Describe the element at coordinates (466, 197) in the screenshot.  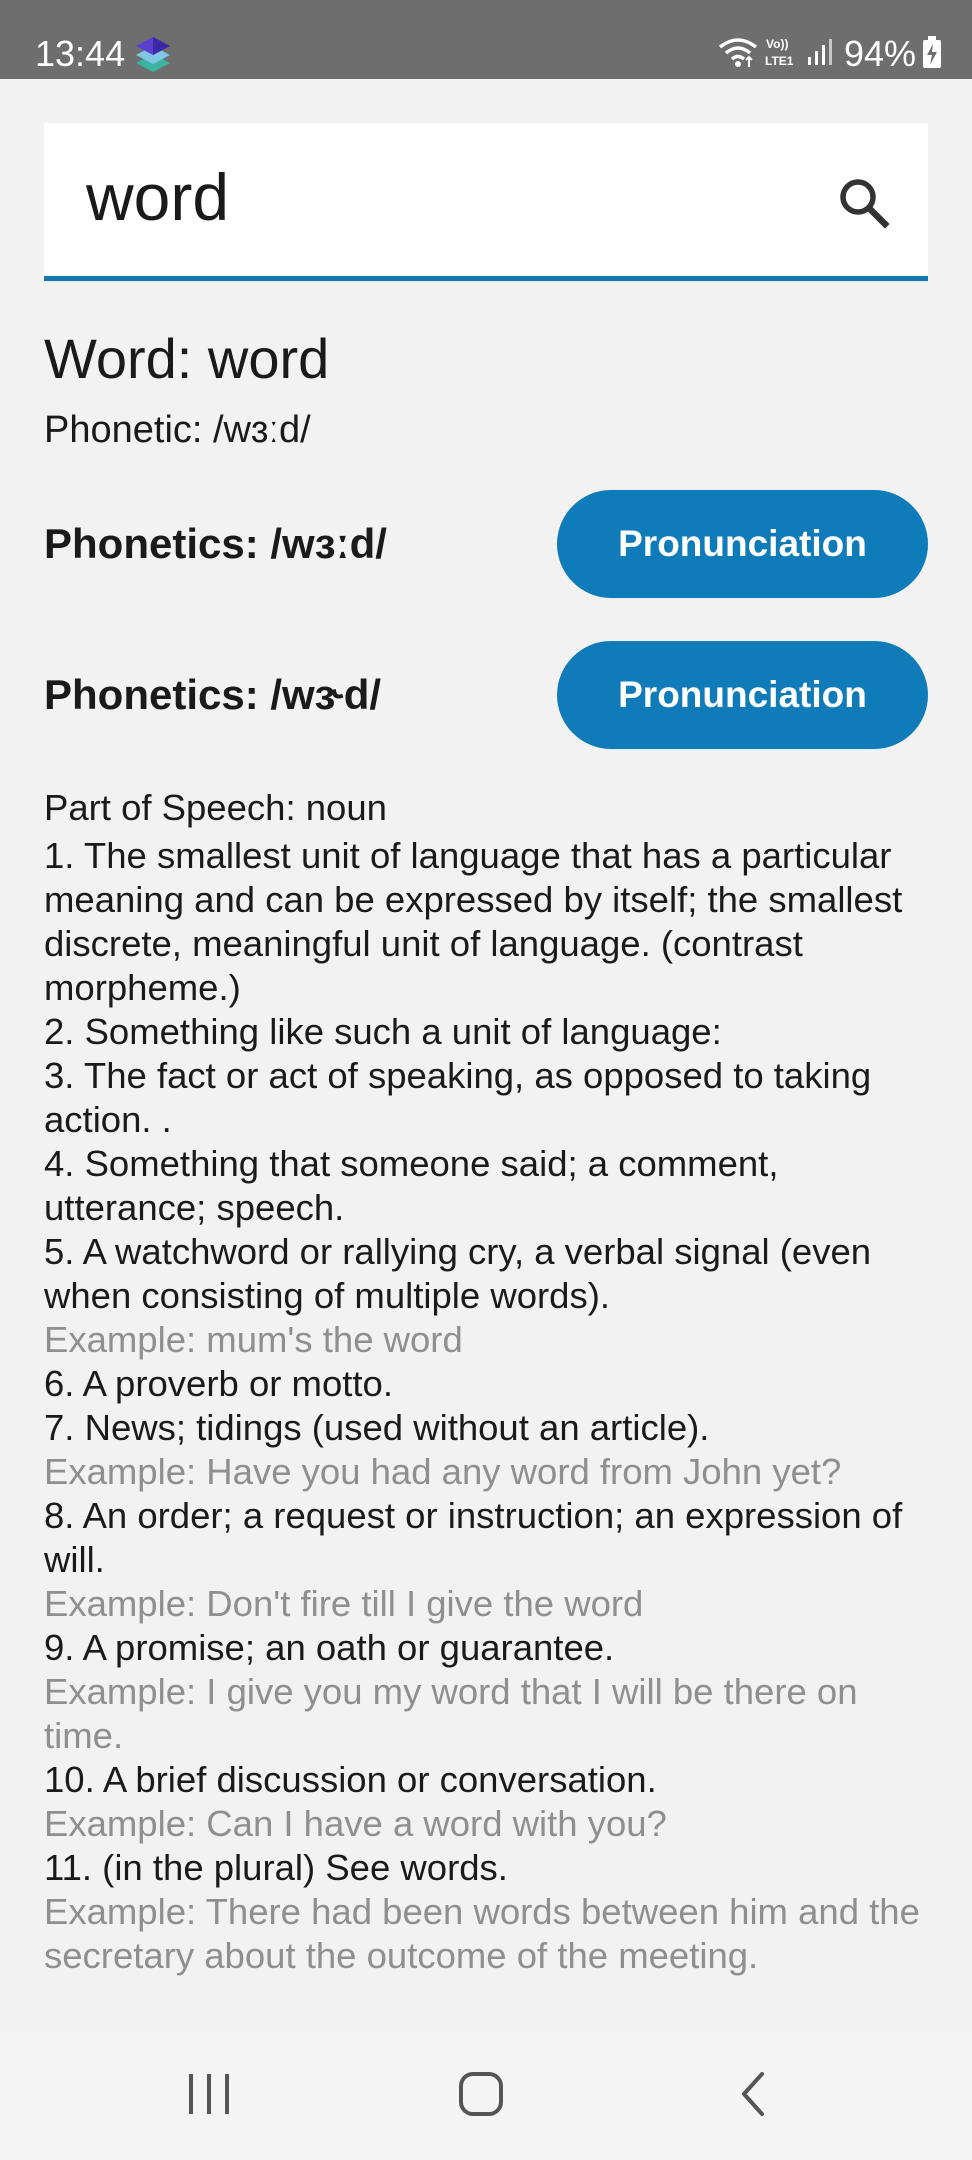
I see `search-input` at that location.